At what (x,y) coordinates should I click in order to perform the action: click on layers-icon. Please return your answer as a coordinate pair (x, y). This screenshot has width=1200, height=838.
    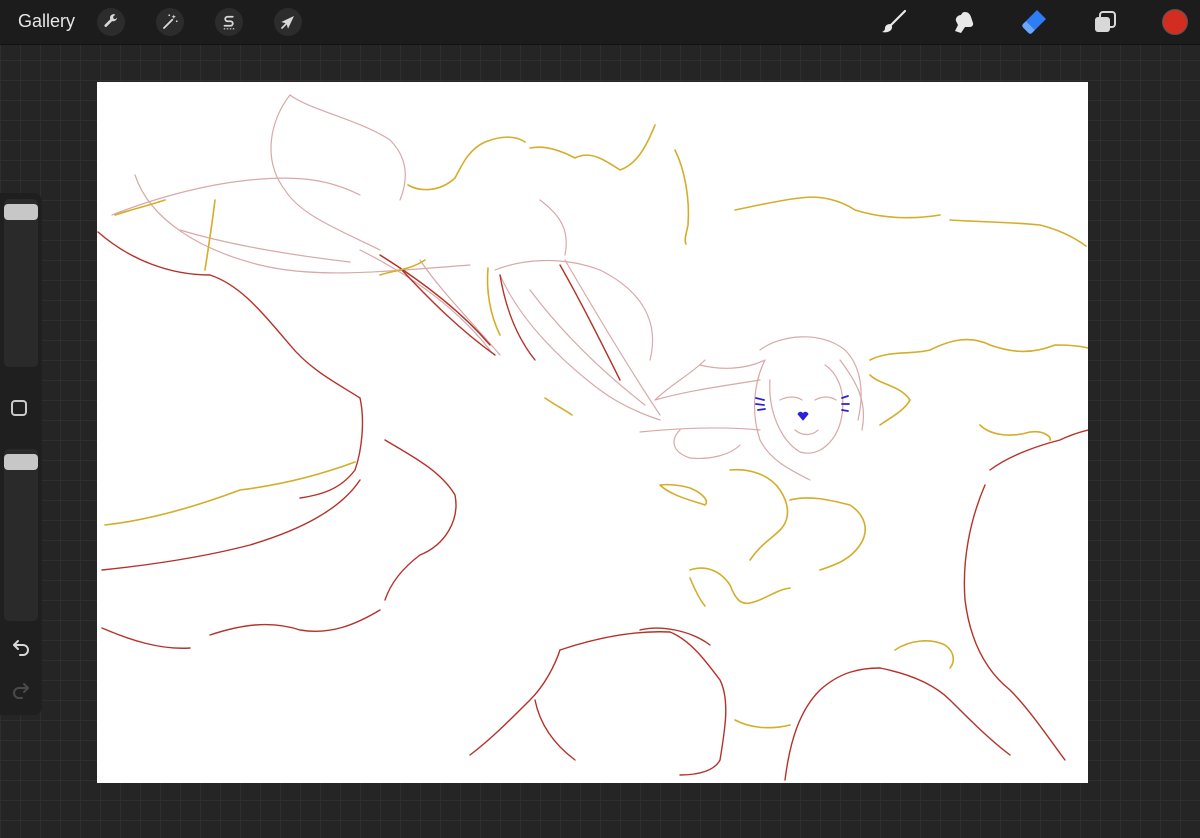
    Looking at the image, I should click on (1105, 21).